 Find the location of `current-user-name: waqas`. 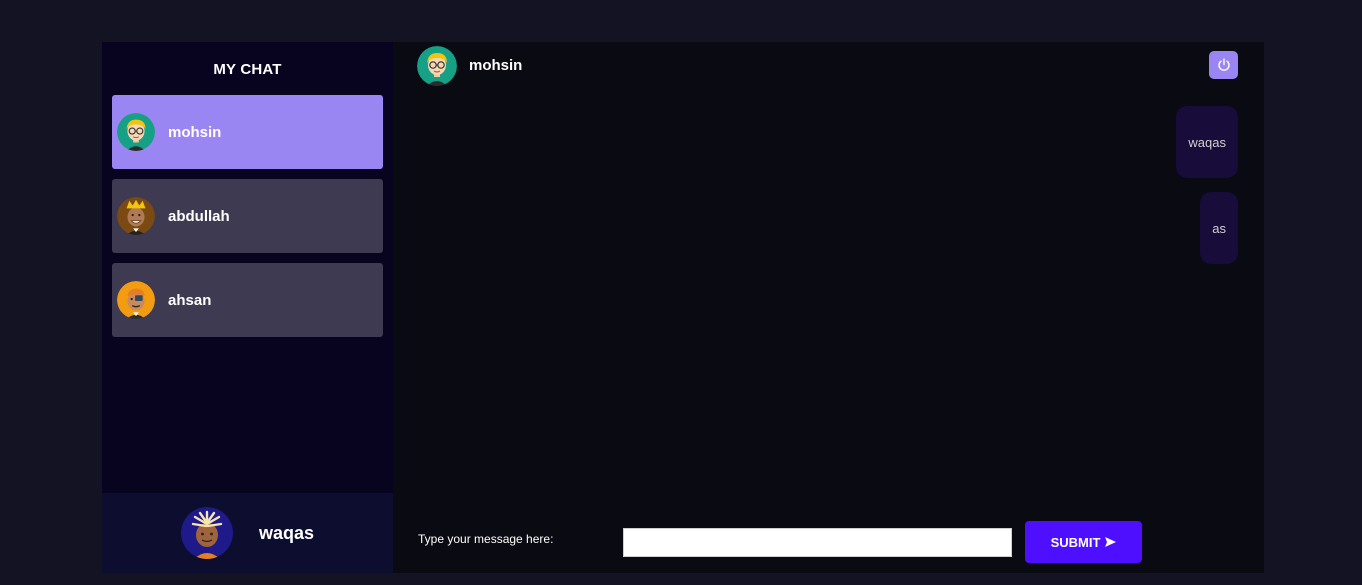

current-user-name: waqas is located at coordinates (286, 532).